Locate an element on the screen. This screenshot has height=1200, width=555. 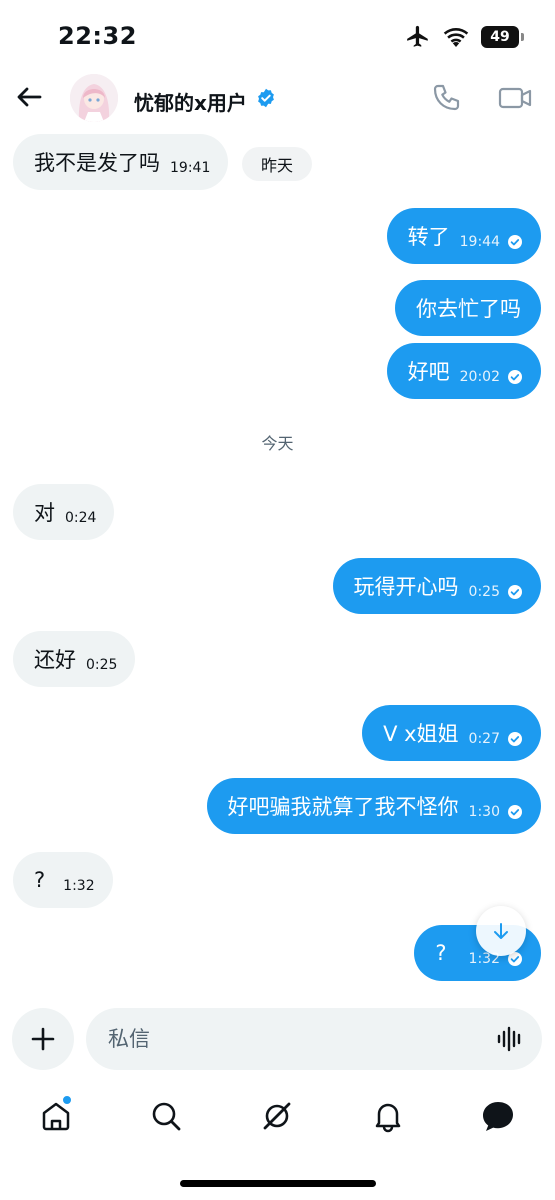
tab-grok is located at coordinates (277, 1116).